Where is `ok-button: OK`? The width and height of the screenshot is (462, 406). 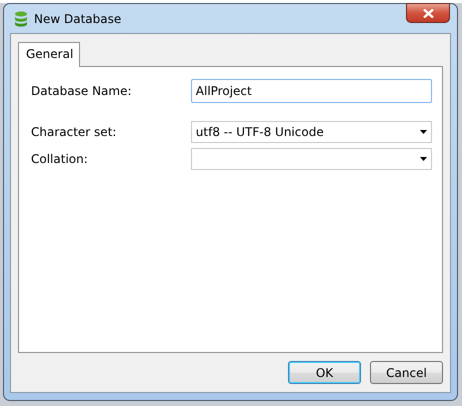 ok-button: OK is located at coordinates (324, 372).